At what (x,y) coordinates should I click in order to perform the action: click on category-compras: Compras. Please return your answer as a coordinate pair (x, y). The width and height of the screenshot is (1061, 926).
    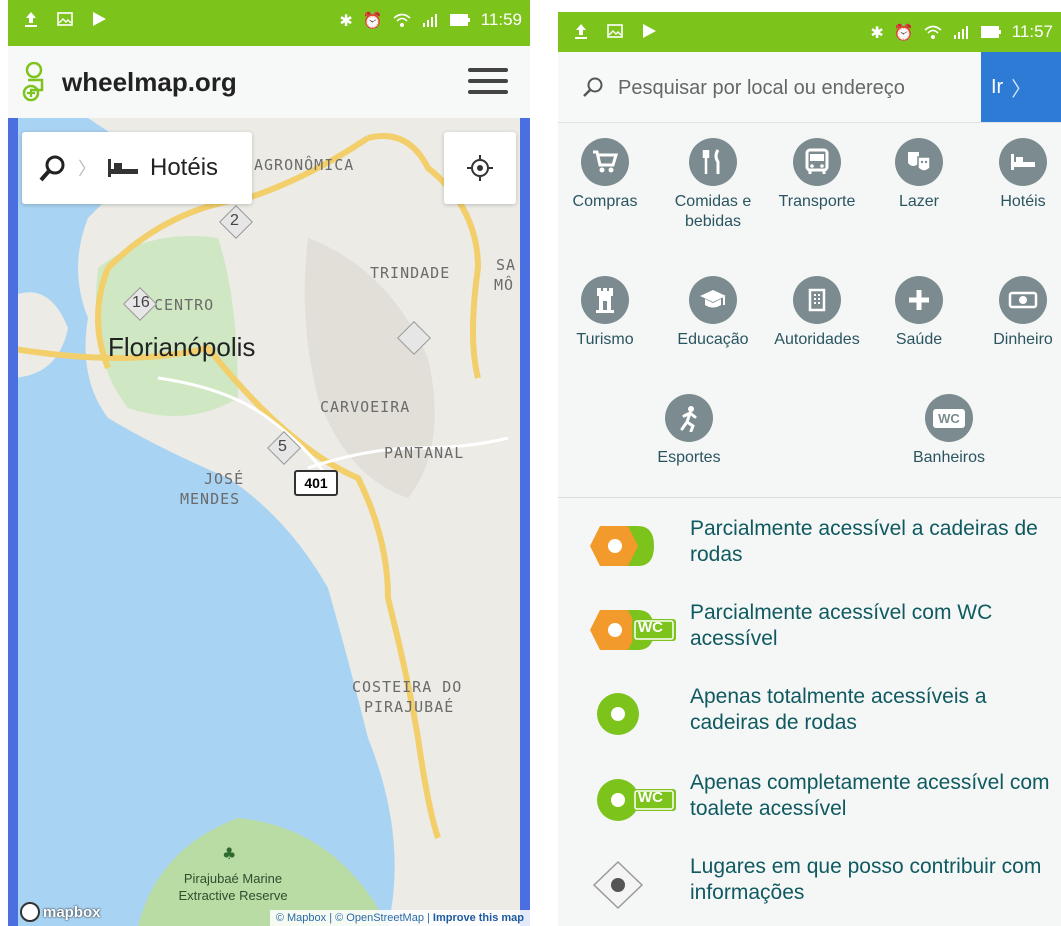
    Looking at the image, I should click on (609, 175).